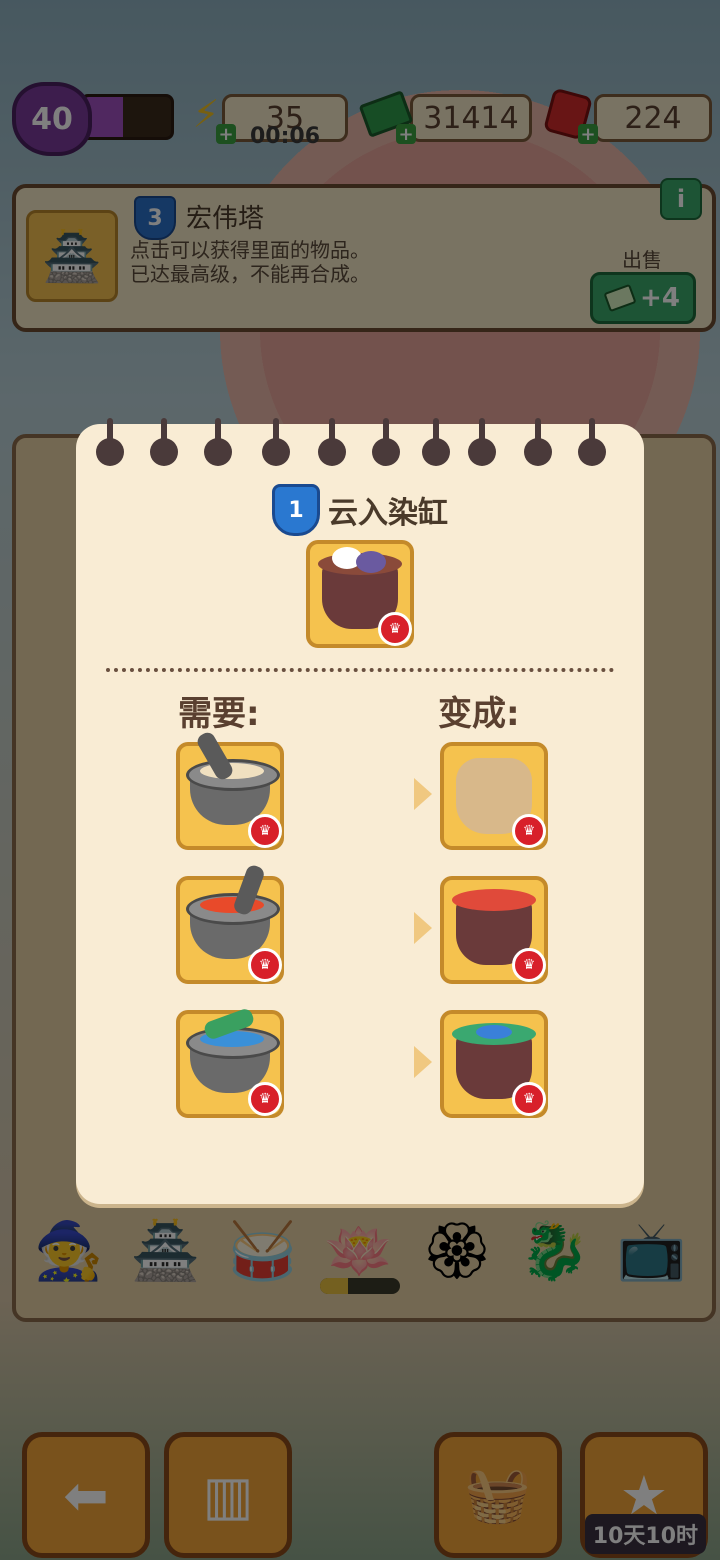 This screenshot has width=720, height=1560. Describe the element at coordinates (219, 714) in the screenshot. I see `need-label: 需要:` at that location.